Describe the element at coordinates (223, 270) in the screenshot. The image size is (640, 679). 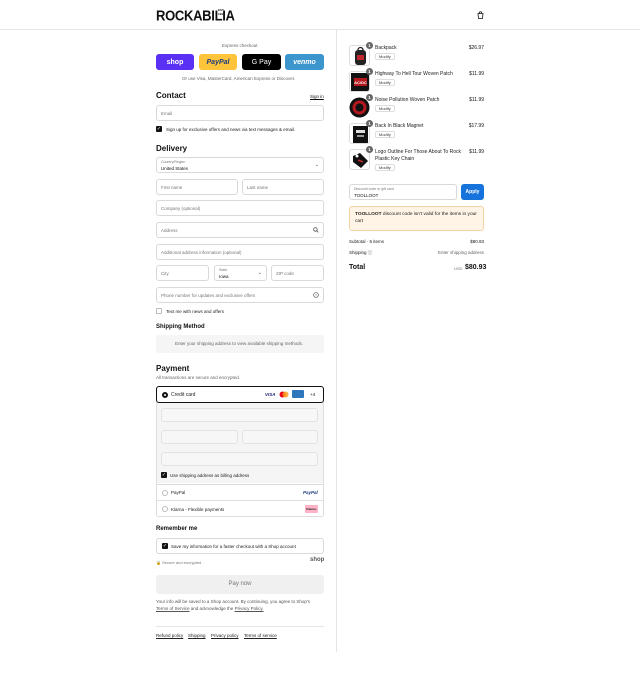
I see `state-label: State` at that location.